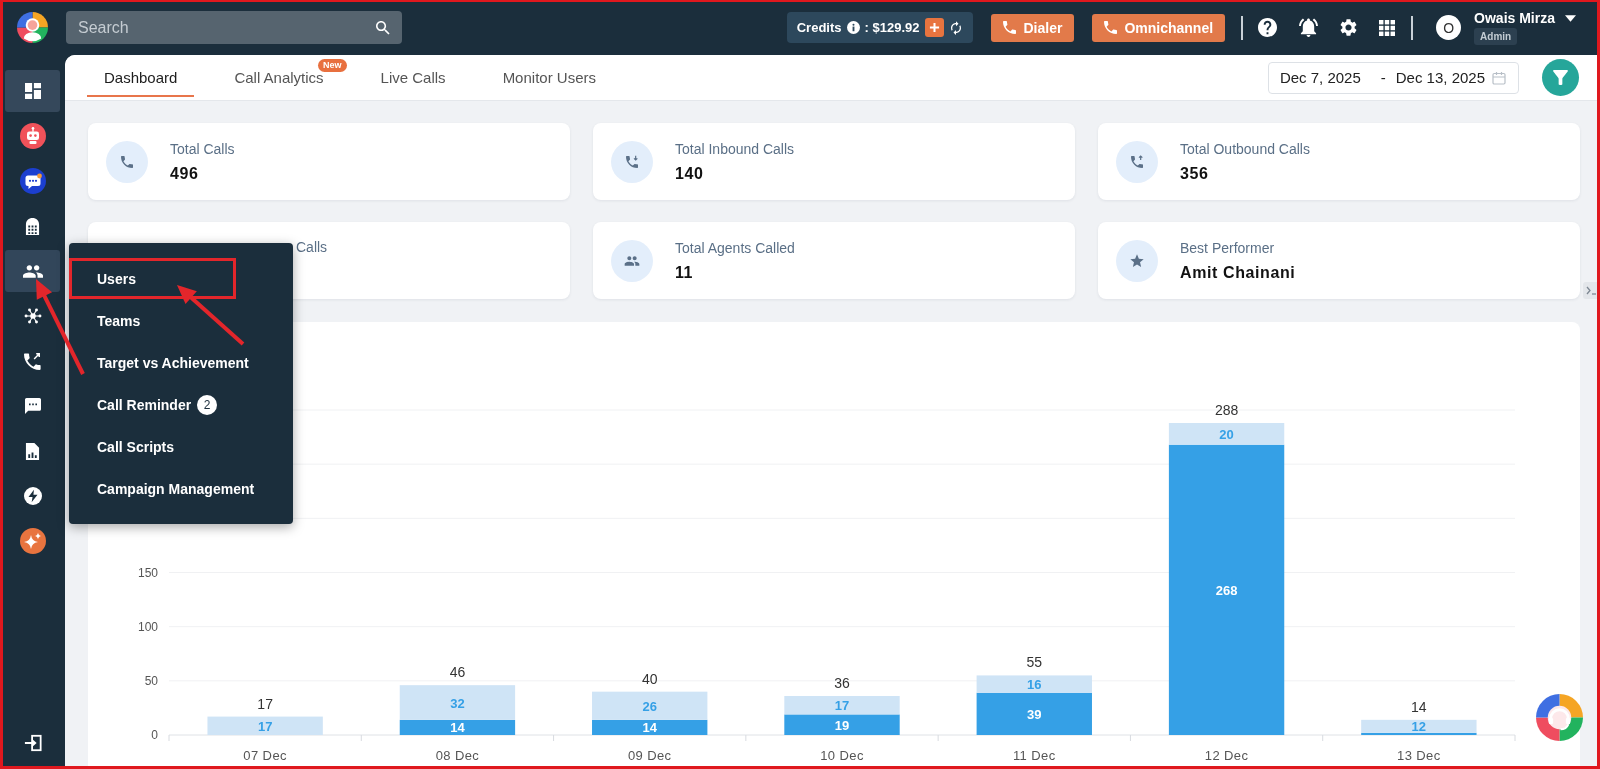 This screenshot has height=769, width=1600. Describe the element at coordinates (1034, 714) in the screenshot. I see `bar-value-label: 39` at that location.